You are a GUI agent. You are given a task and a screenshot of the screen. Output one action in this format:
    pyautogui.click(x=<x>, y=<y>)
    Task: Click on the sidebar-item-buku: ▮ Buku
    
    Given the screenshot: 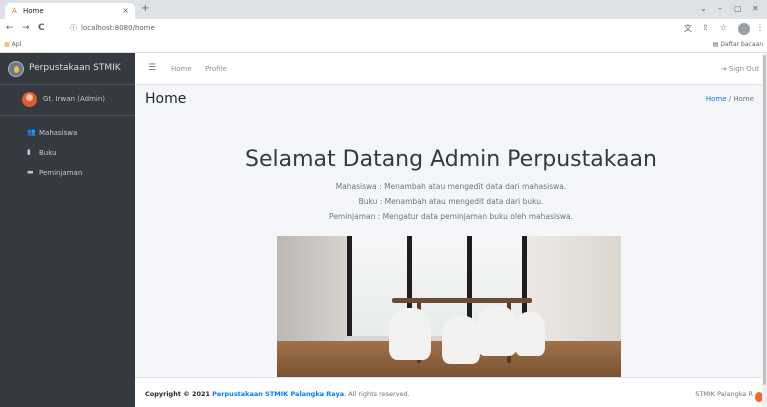 What is the action you would take?
    pyautogui.click(x=67, y=153)
    